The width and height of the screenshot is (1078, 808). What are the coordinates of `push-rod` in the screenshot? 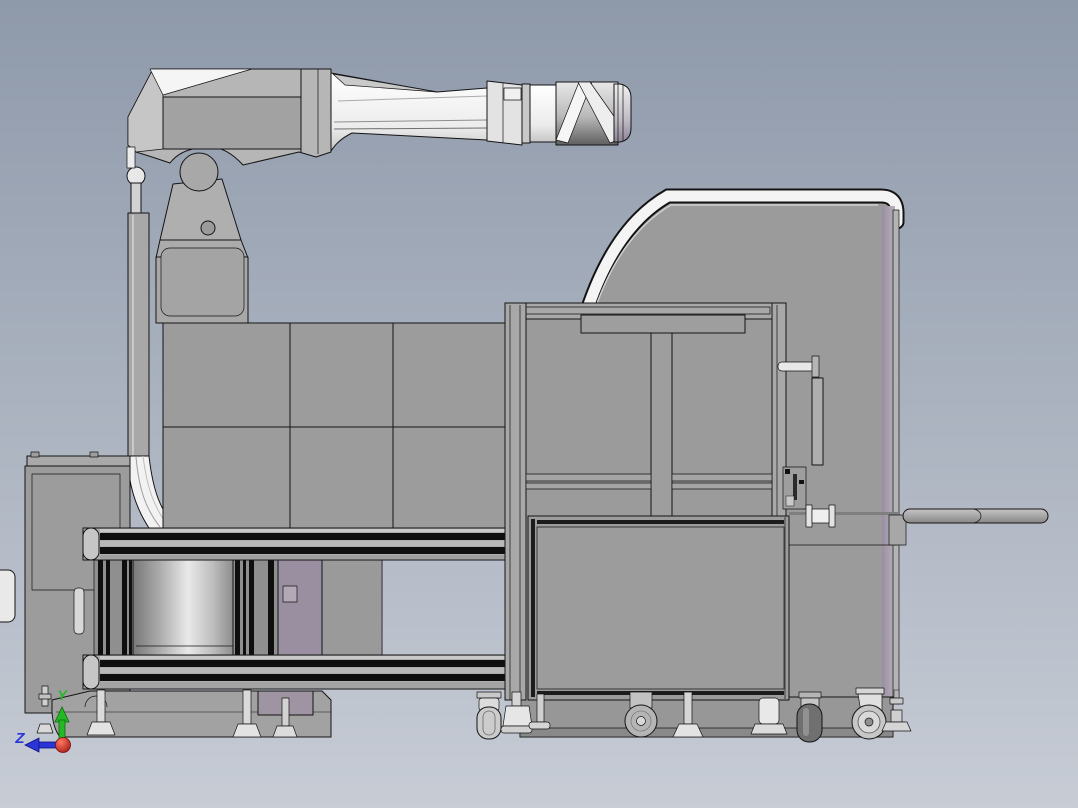 It's located at (975, 516).